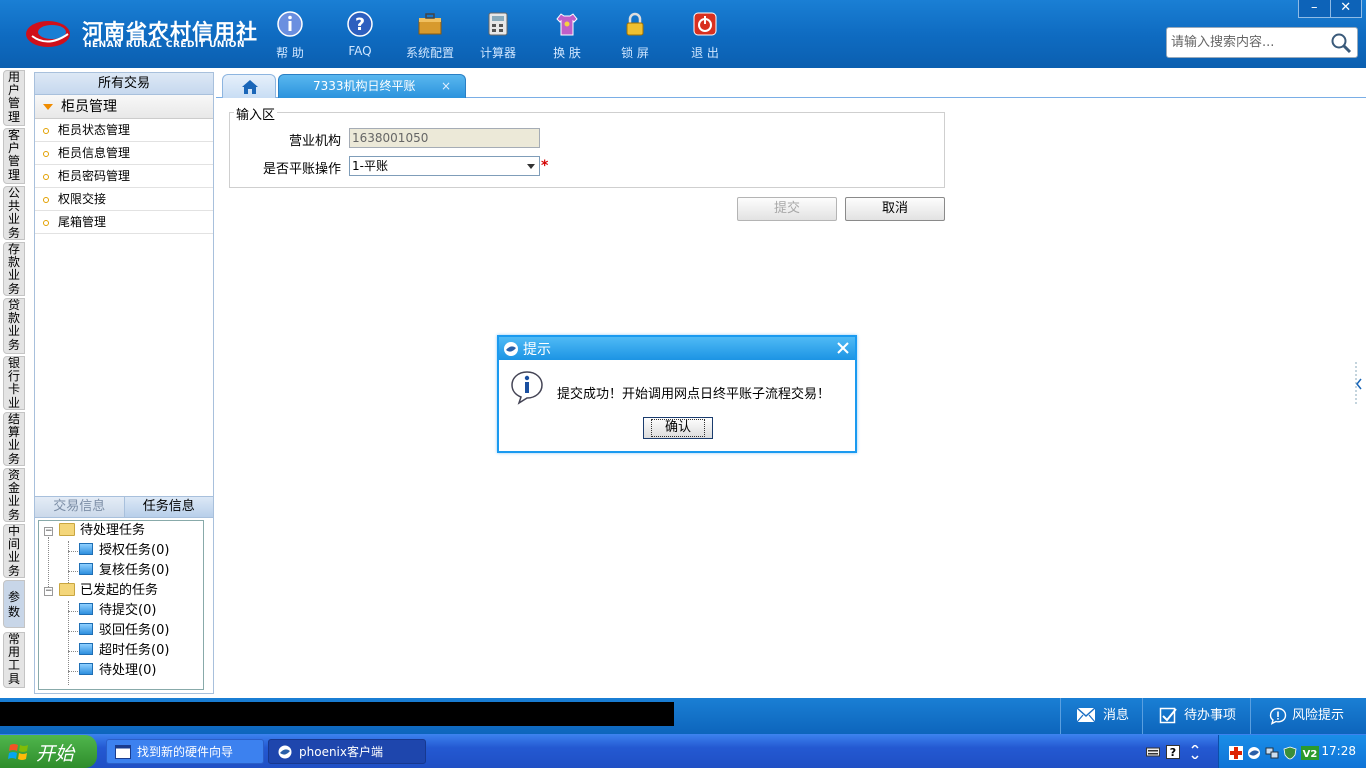  I want to click on keyboard-icon, so click(1153, 752).